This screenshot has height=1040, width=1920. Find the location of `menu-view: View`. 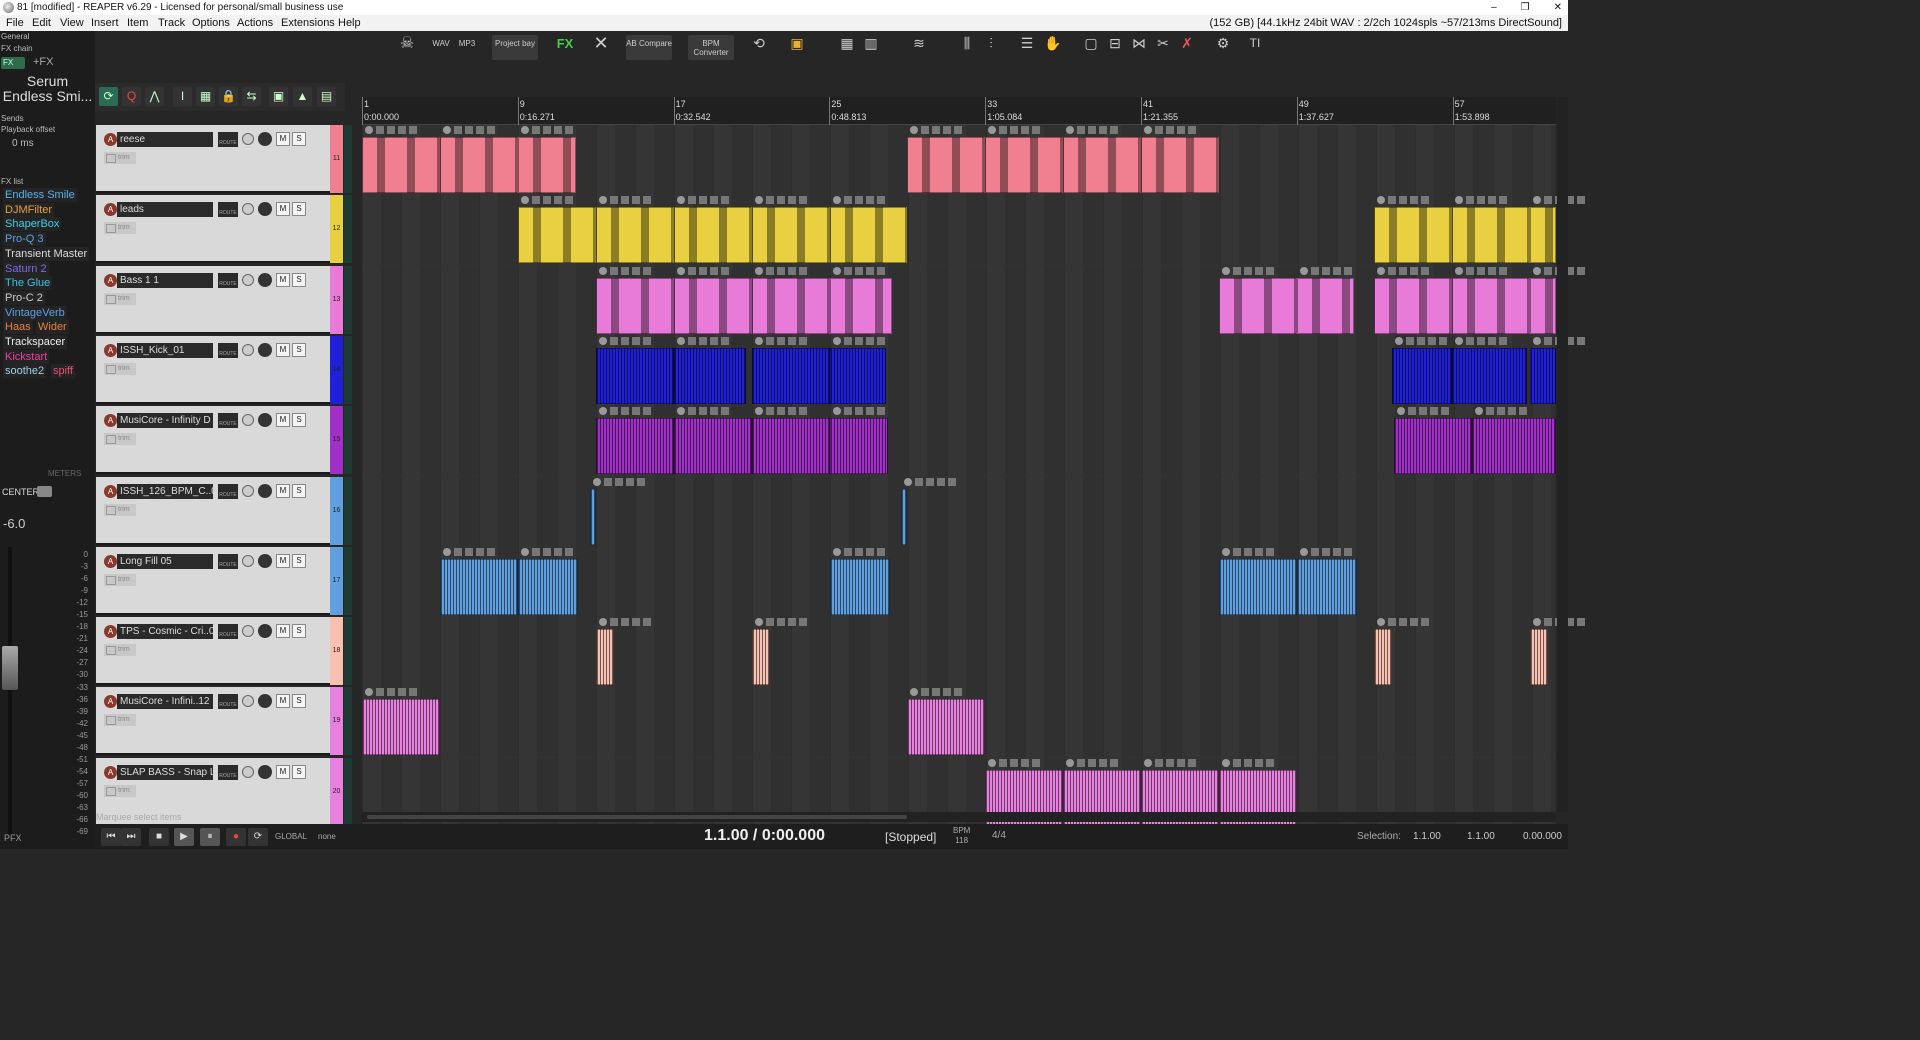

menu-view: View is located at coordinates (72, 23).